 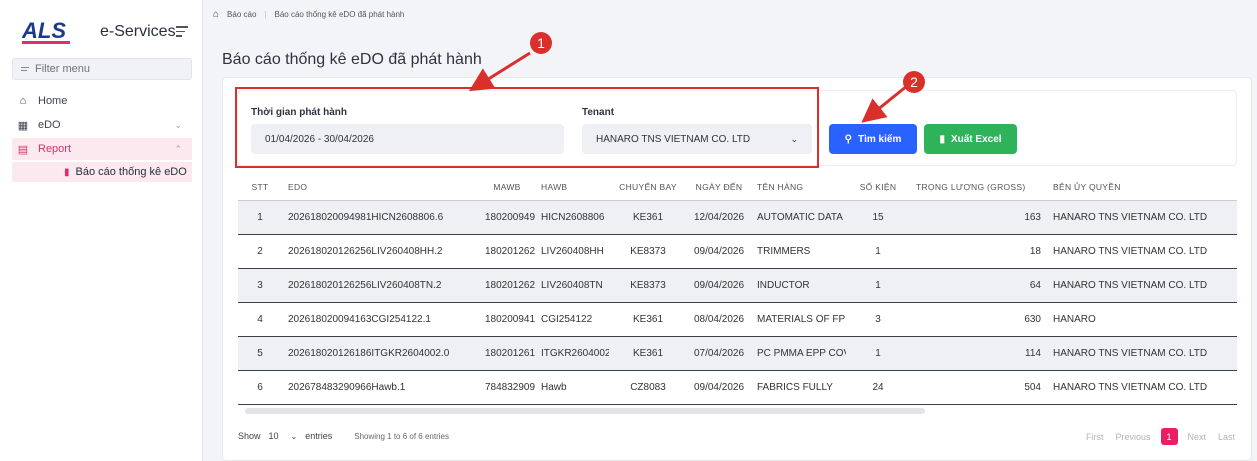 What do you see at coordinates (1226, 437) in the screenshot?
I see `pager-last: Last` at bounding box center [1226, 437].